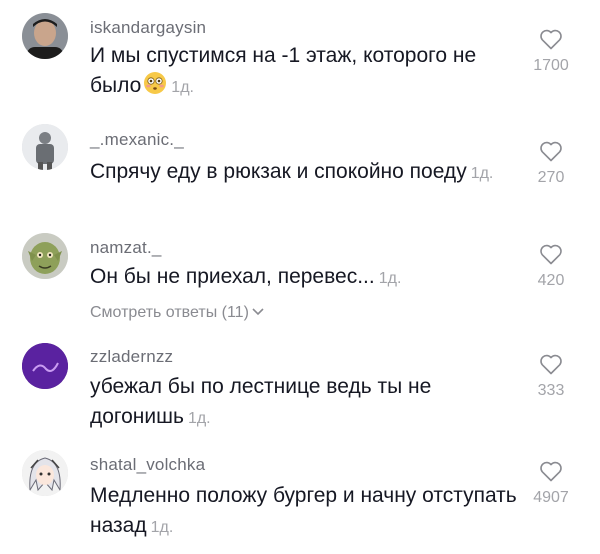  What do you see at coordinates (258, 312) in the screenshot?
I see `chevron-down-icon` at bounding box center [258, 312].